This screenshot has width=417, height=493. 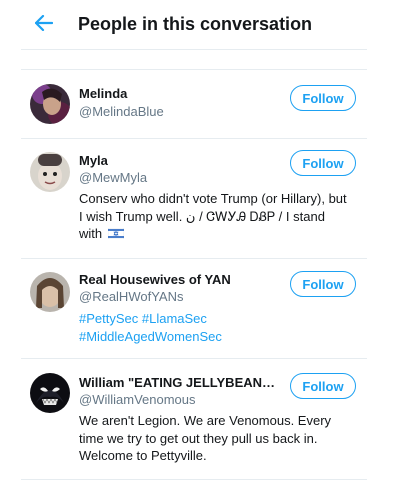 What do you see at coordinates (194, 59) in the screenshot?
I see `list-item-partial` at bounding box center [194, 59].